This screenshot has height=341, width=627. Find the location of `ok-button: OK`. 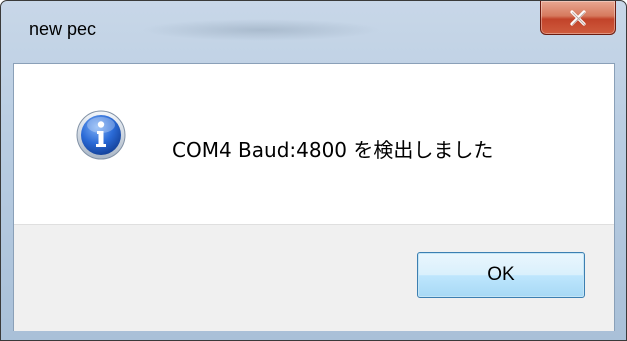

ok-button: OK is located at coordinates (501, 275).